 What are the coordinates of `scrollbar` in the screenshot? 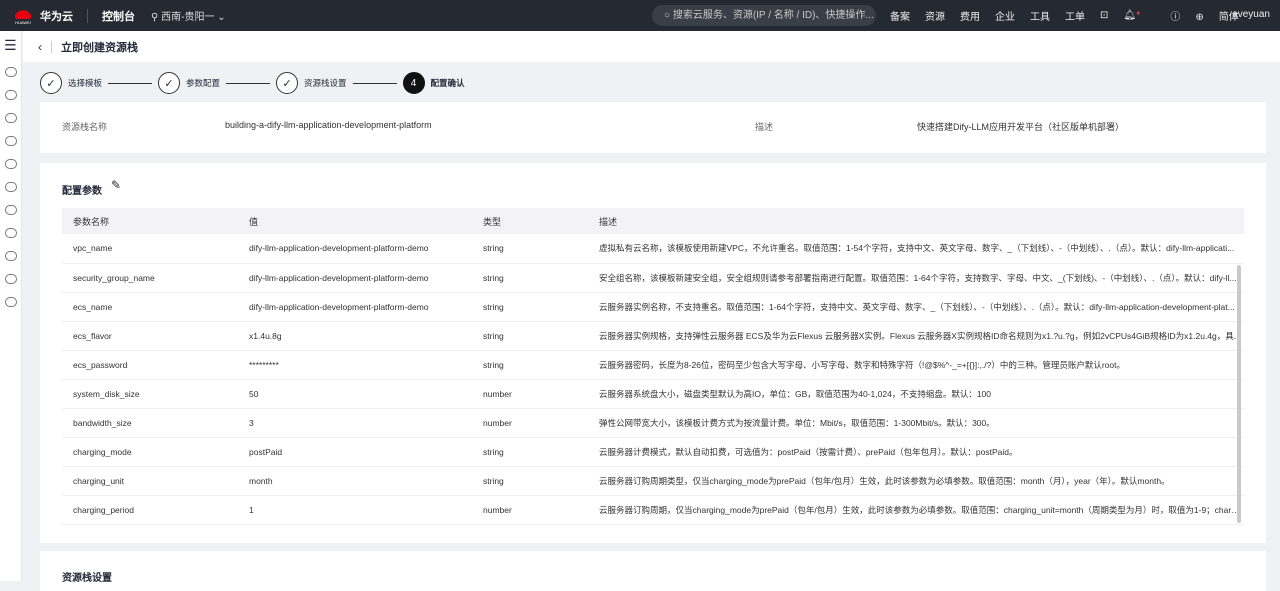 It's located at (1239, 394).